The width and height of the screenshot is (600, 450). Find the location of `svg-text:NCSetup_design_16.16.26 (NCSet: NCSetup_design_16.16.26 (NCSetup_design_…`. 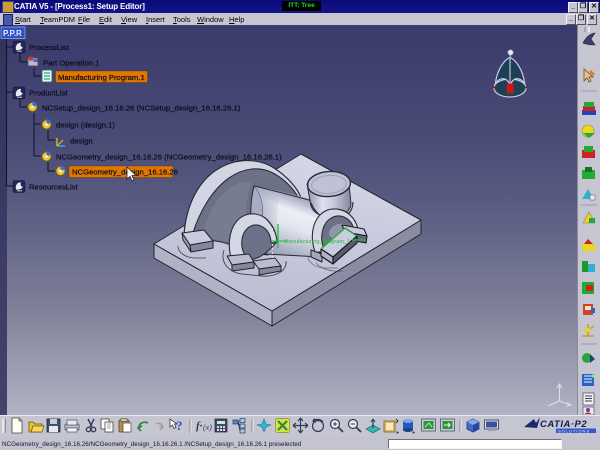

svg-text:NCSetup_design_16.16.26 (NCSet: NCSetup_design_16.16.26 (NCSetup_design_… is located at coordinates (141, 108).